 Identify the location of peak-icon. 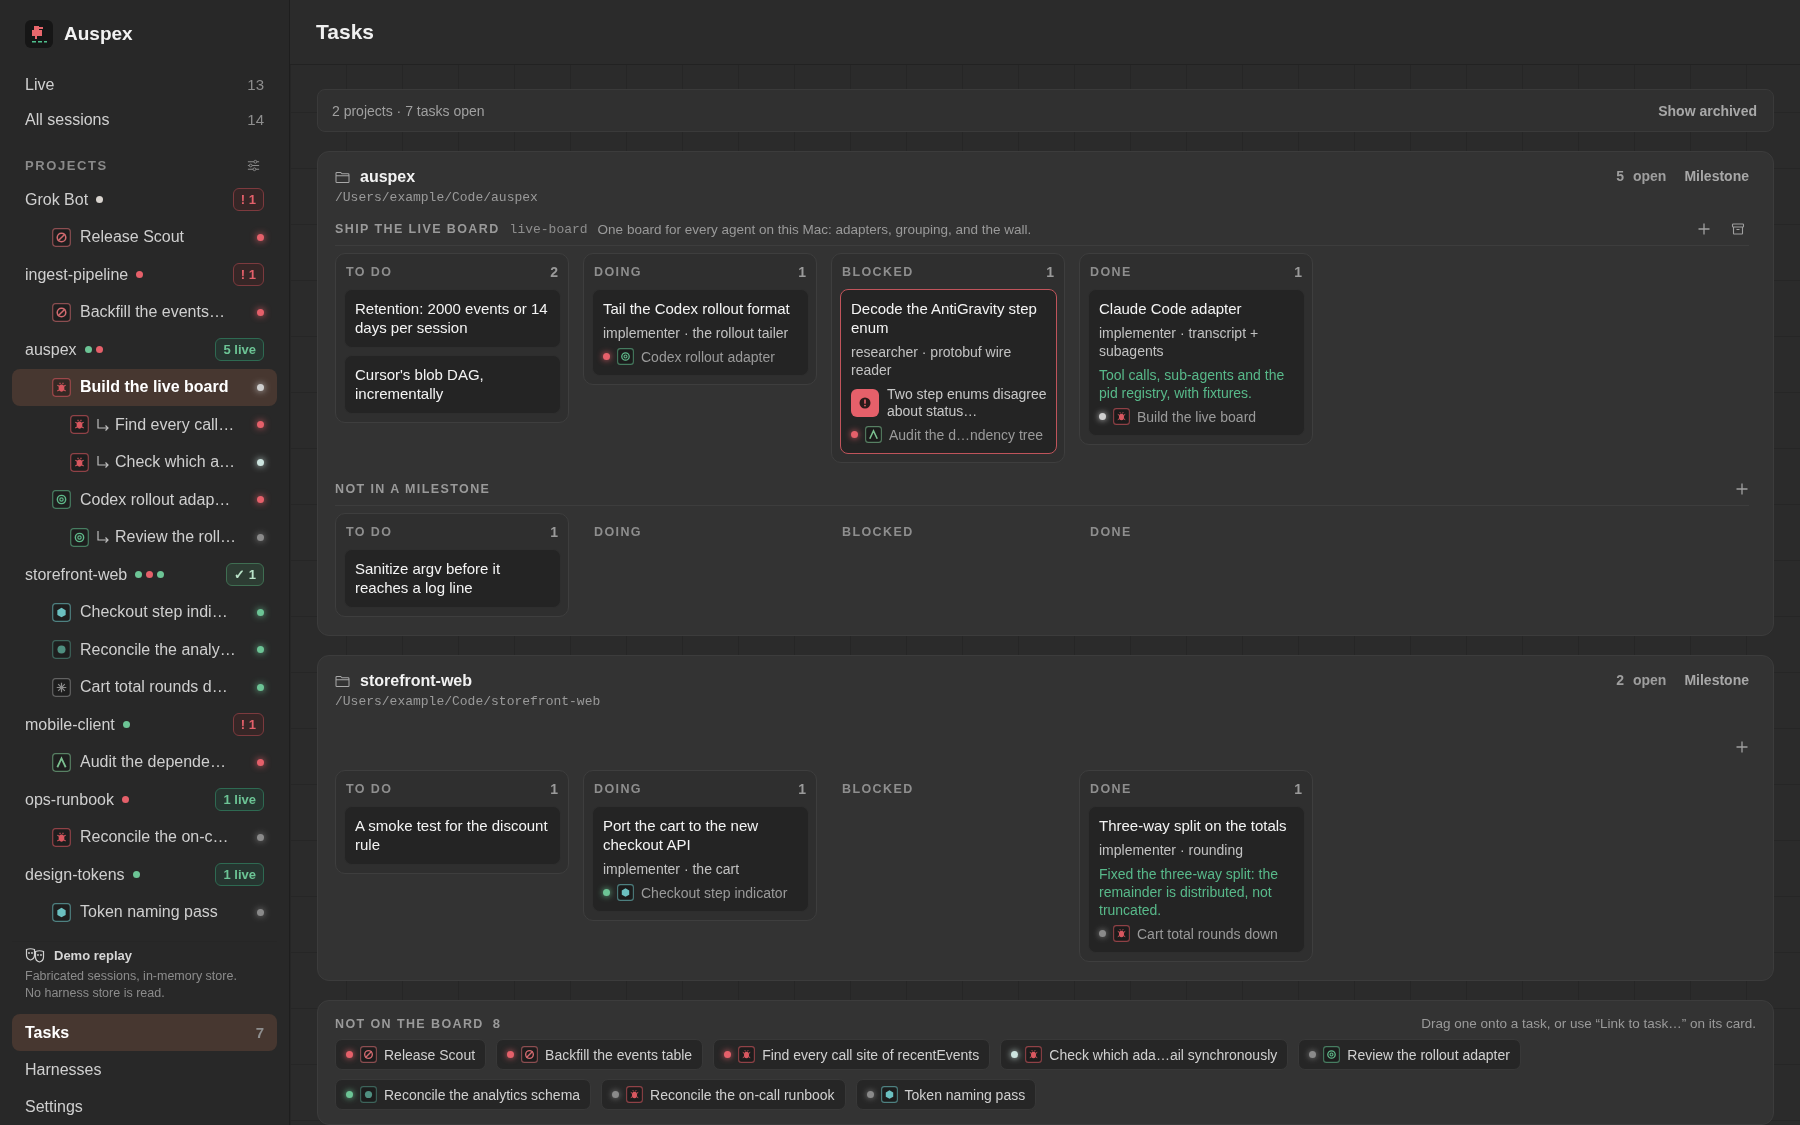
(873, 434).